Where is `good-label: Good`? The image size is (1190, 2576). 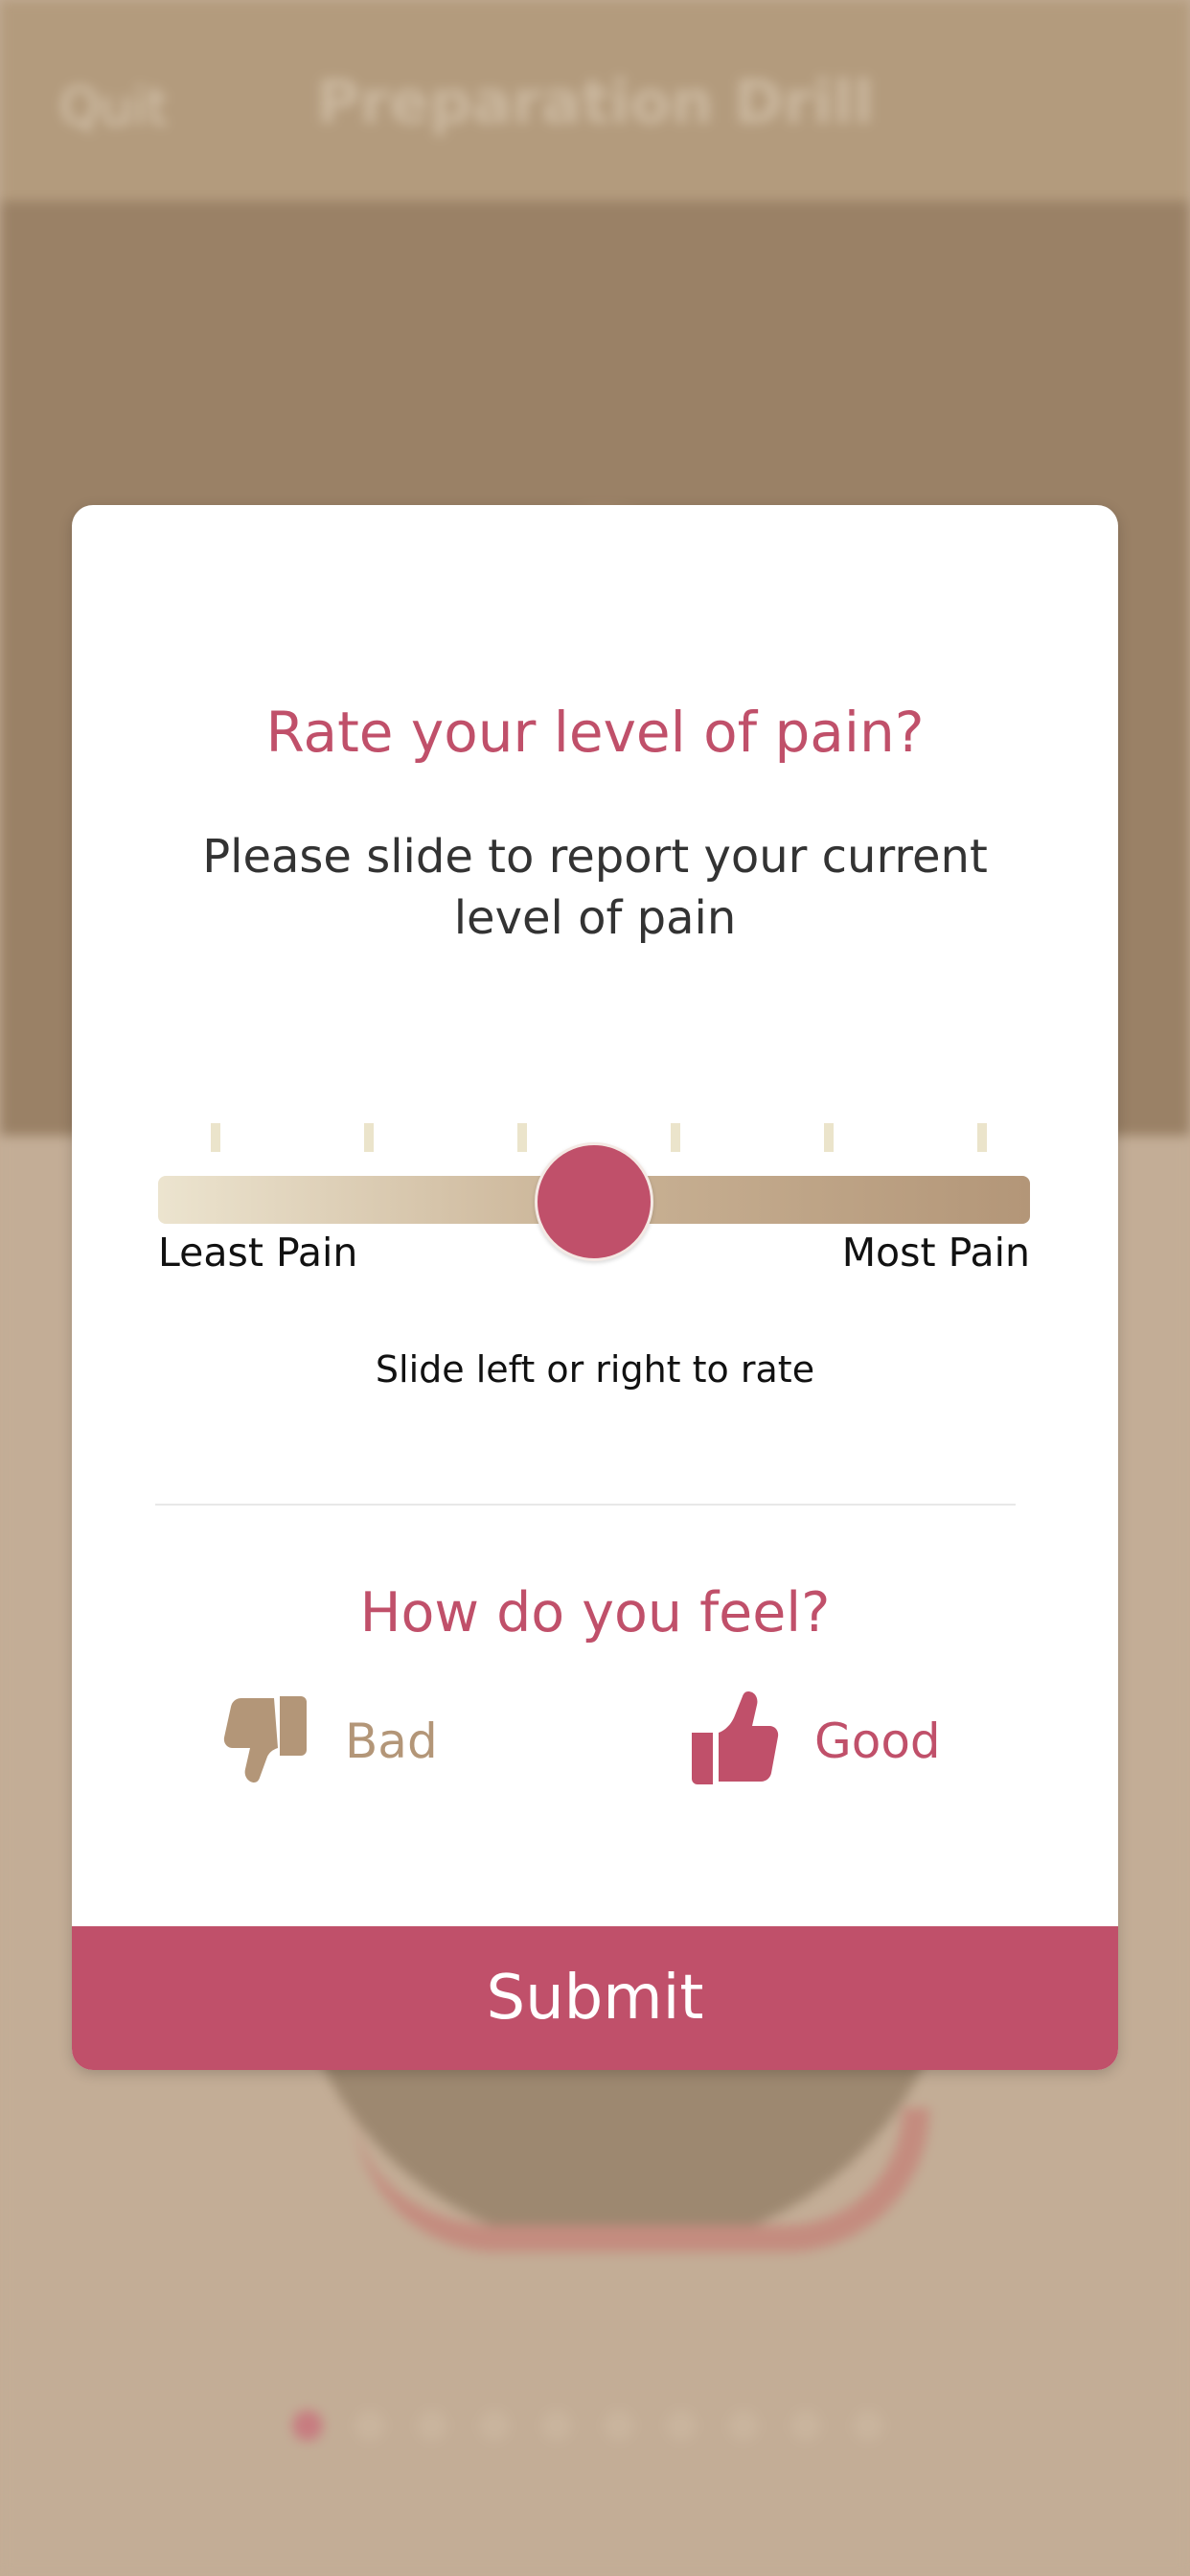
good-label: Good is located at coordinates (878, 1741).